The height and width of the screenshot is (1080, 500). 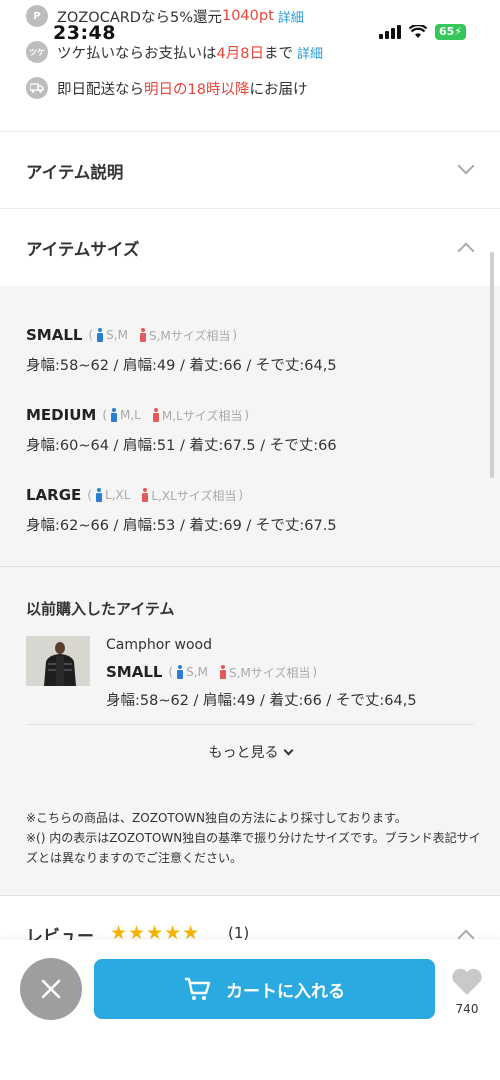 What do you see at coordinates (467, 981) in the screenshot?
I see `heart-icon` at bounding box center [467, 981].